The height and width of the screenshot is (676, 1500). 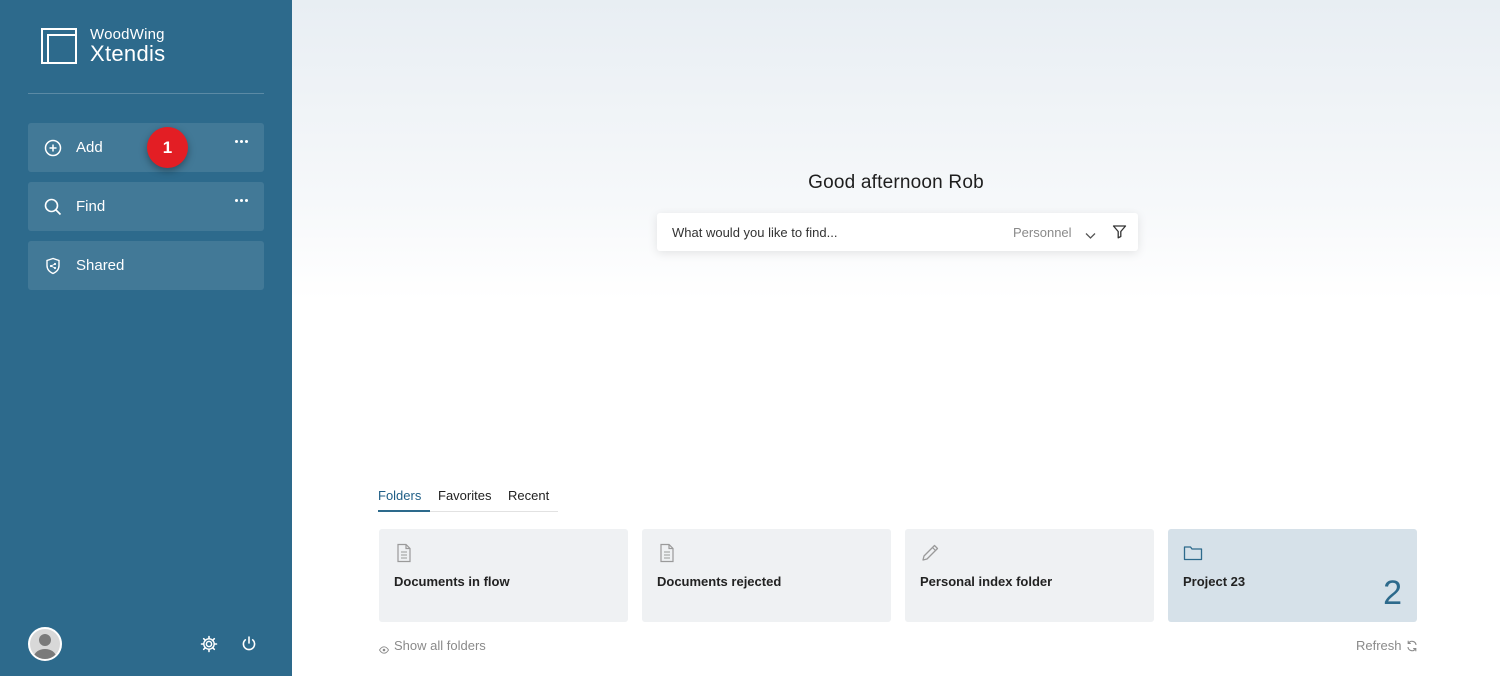 I want to click on folder-card-documents-in-flow: Documents in flow, so click(x=503, y=575).